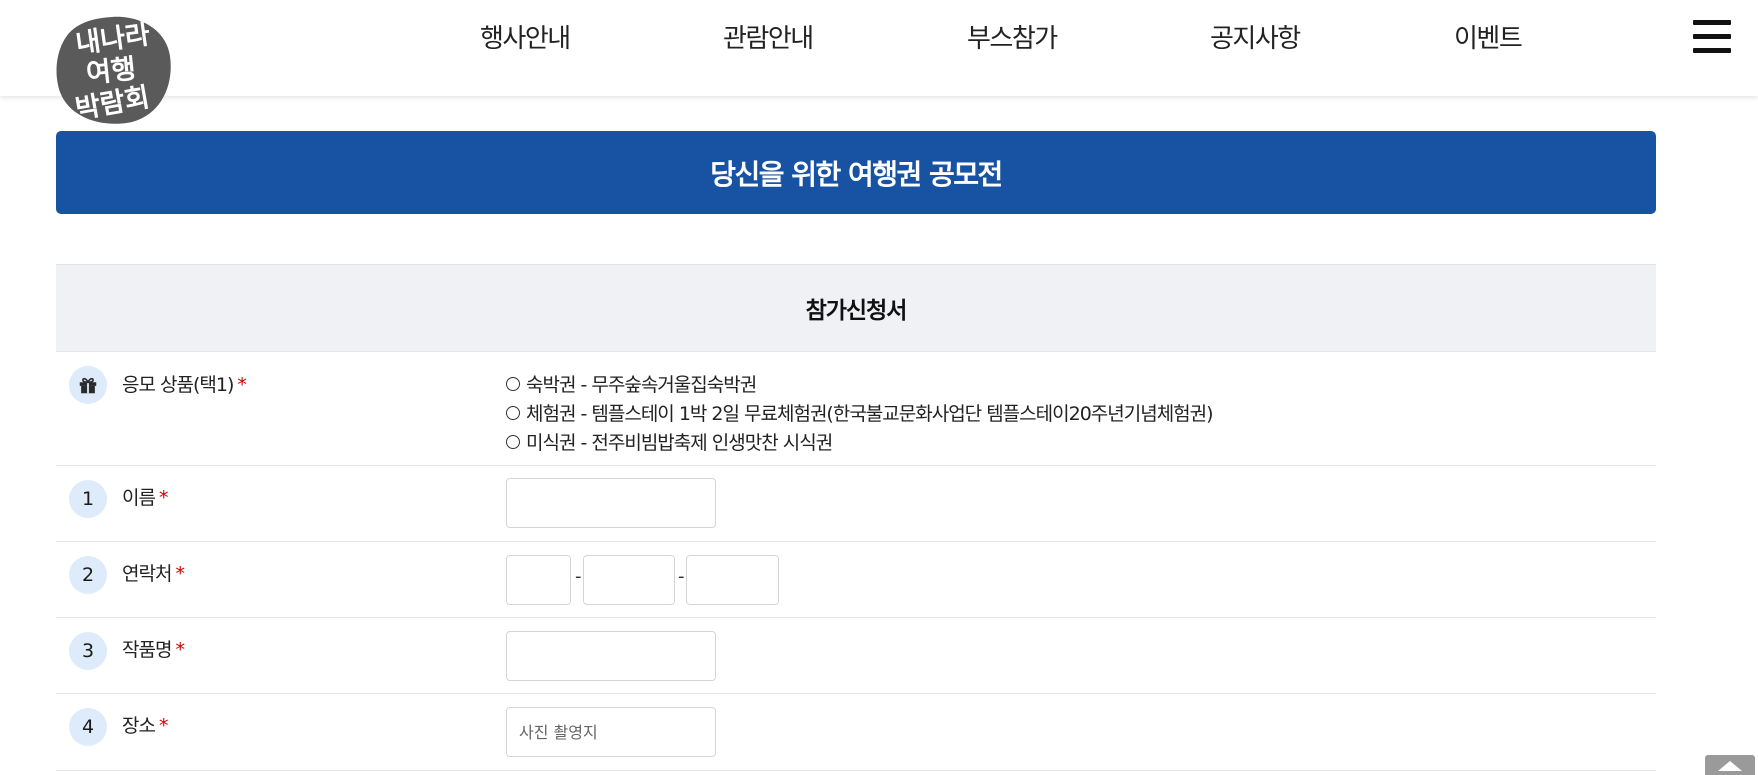 The height and width of the screenshot is (775, 1758). What do you see at coordinates (768, 36) in the screenshot?
I see `nav-item-visit-info: 관람안내` at bounding box center [768, 36].